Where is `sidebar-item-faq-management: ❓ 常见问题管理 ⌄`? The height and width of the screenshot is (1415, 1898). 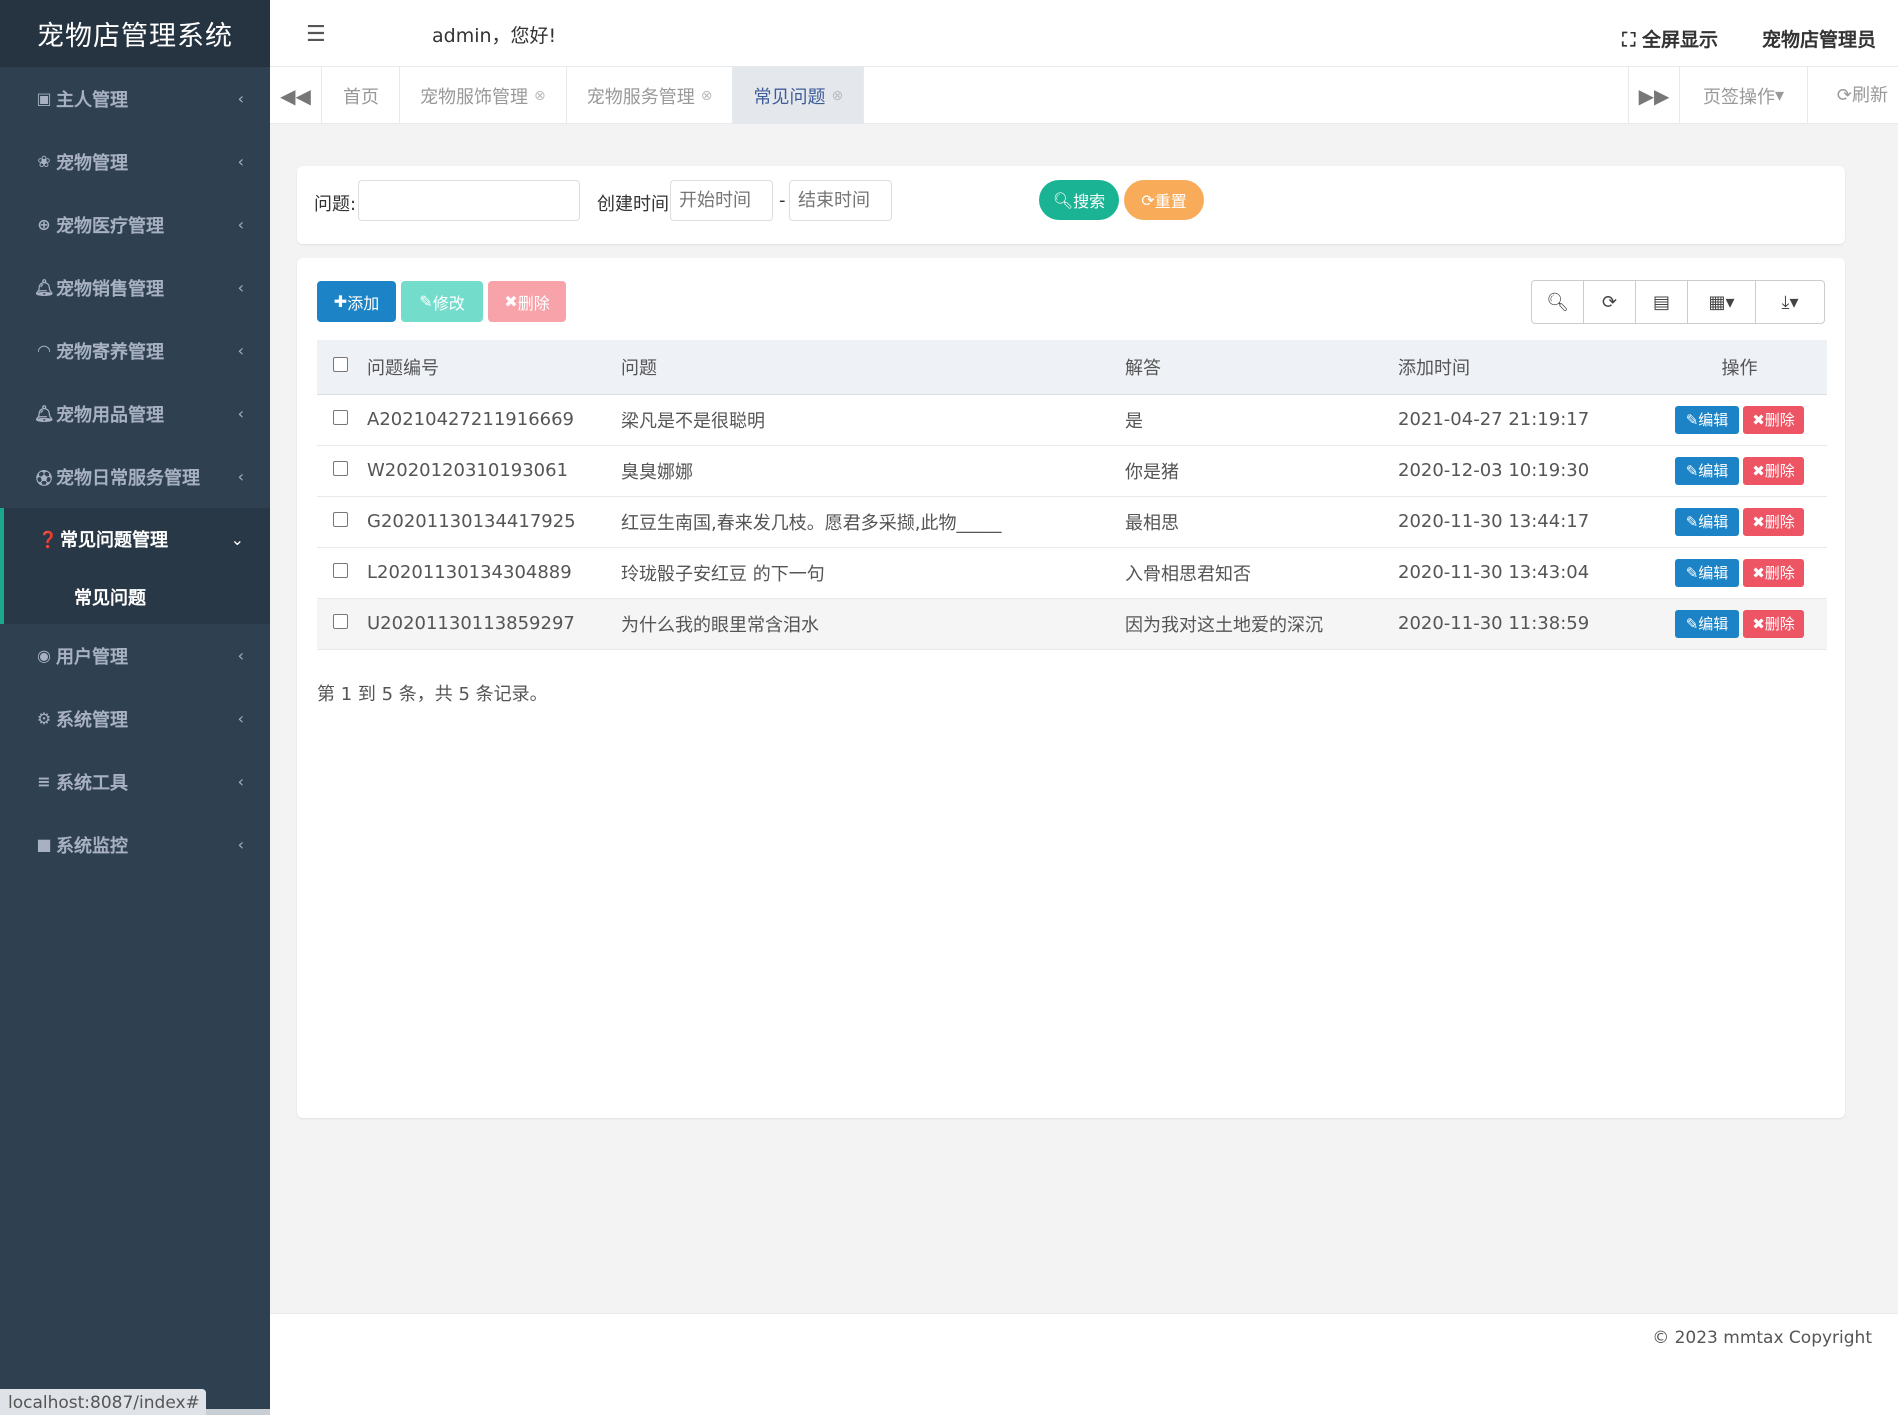
sidebar-item-faq-management: ❓ 常见问题管理 ⌄ is located at coordinates (137, 539).